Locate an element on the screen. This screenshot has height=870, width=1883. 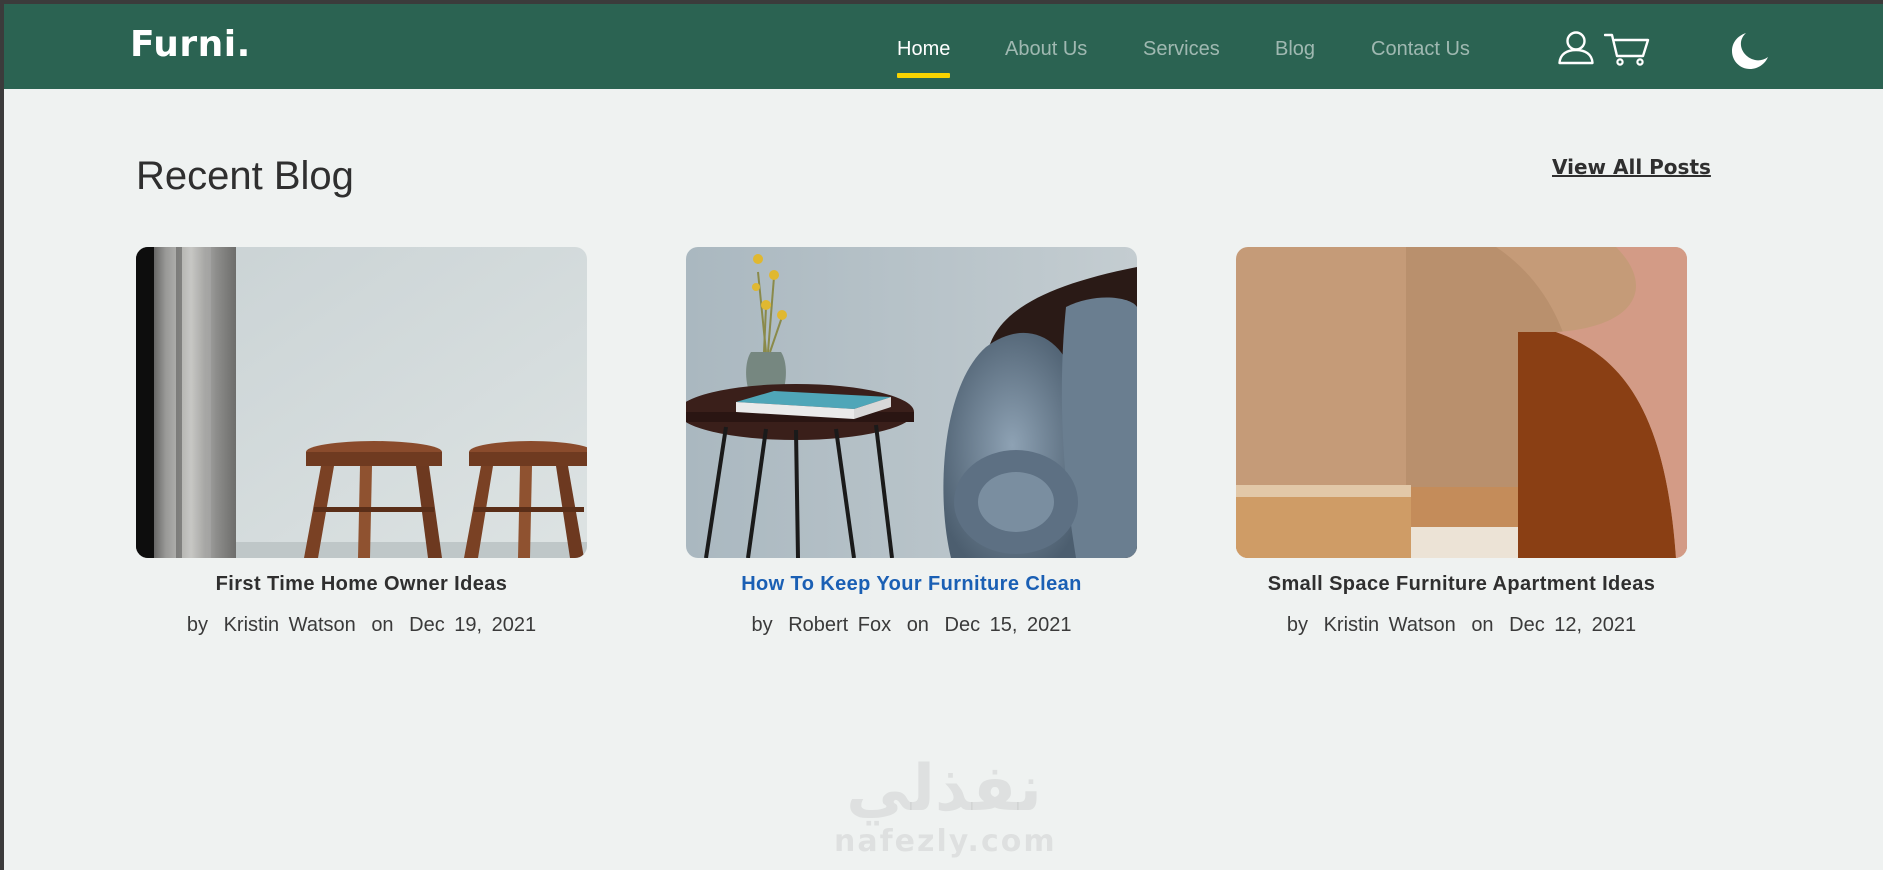
moon-icon is located at coordinates (1750, 53).